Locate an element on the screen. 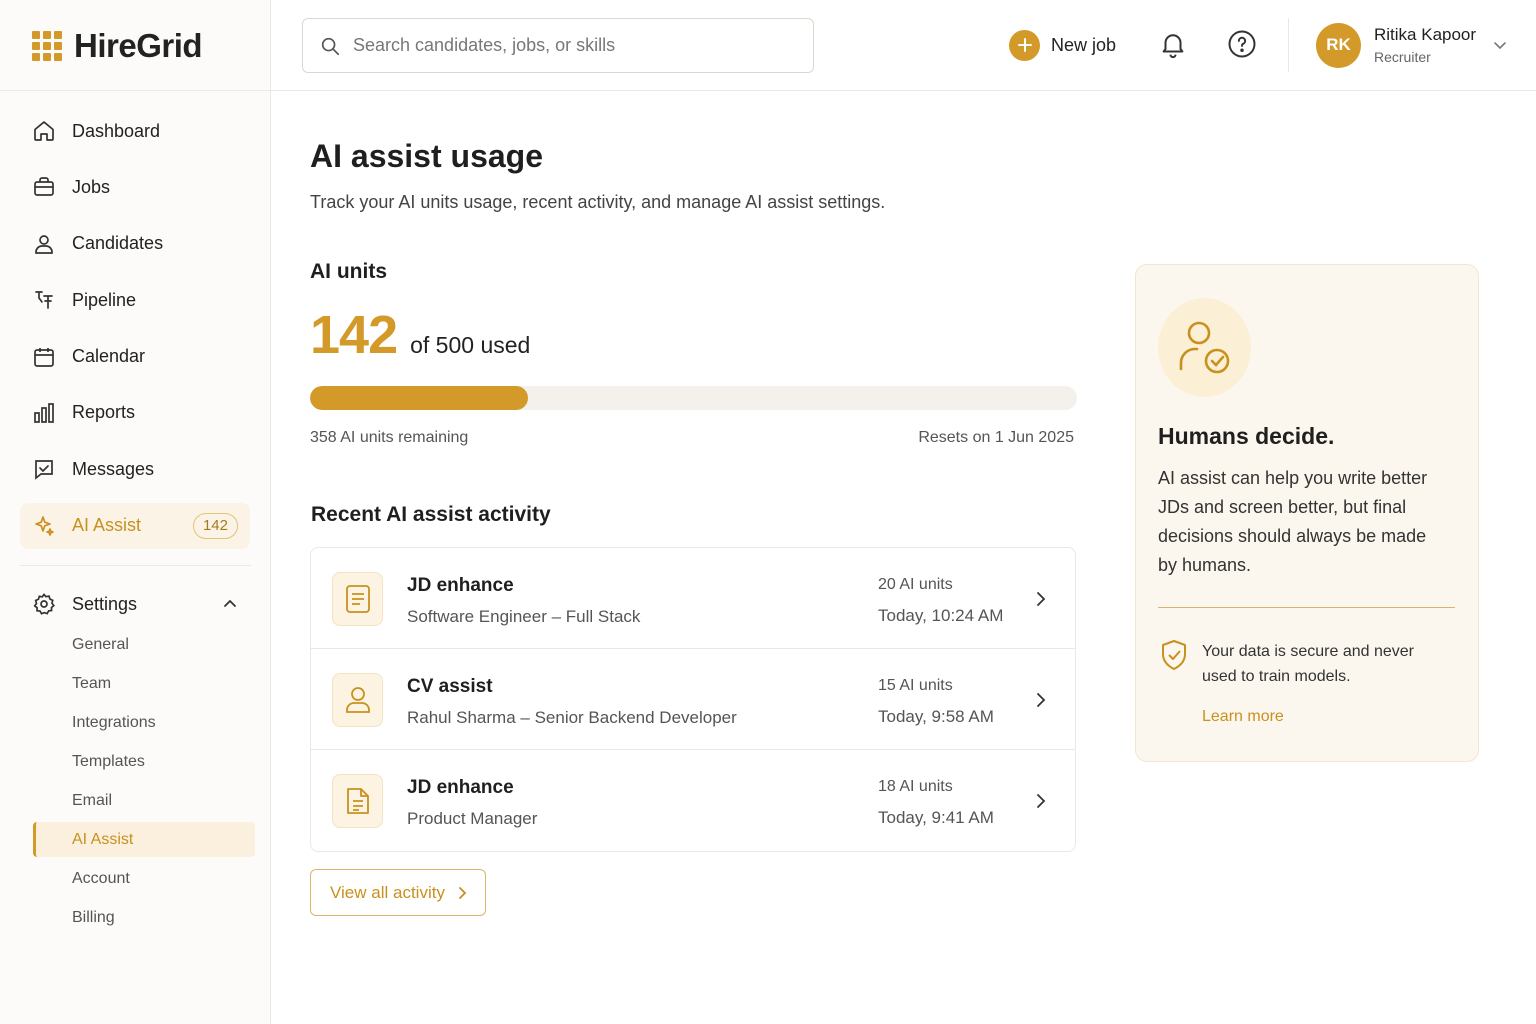  help-icon is located at coordinates (1242, 44).